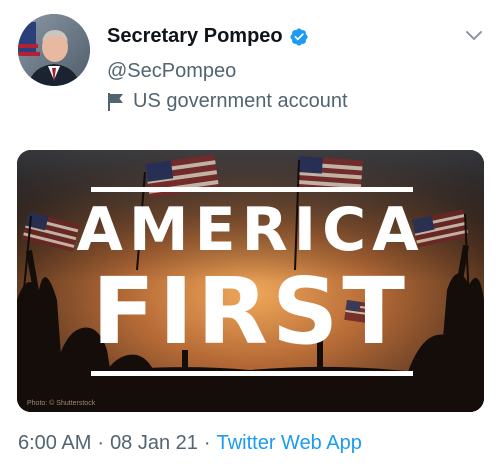 Image resolution: width=500 pixels, height=472 pixels. What do you see at coordinates (154, 443) in the screenshot?
I see `tweet-date: 08 Jan 21` at bounding box center [154, 443].